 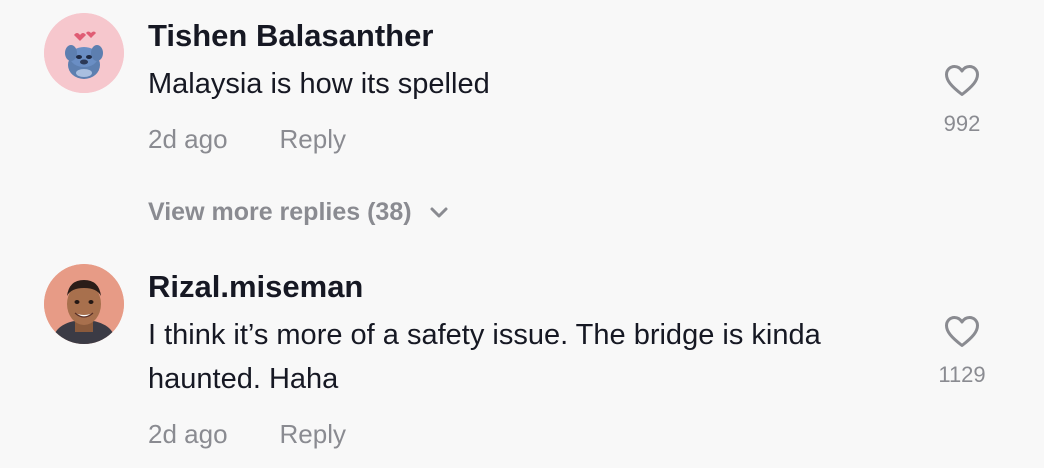 What do you see at coordinates (962, 374) in the screenshot?
I see `like-count: 1129` at bounding box center [962, 374].